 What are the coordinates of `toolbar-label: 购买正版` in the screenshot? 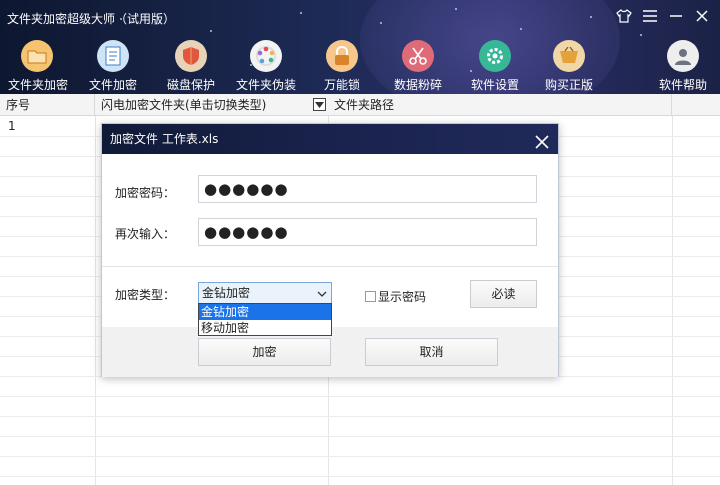 It's located at (568, 85).